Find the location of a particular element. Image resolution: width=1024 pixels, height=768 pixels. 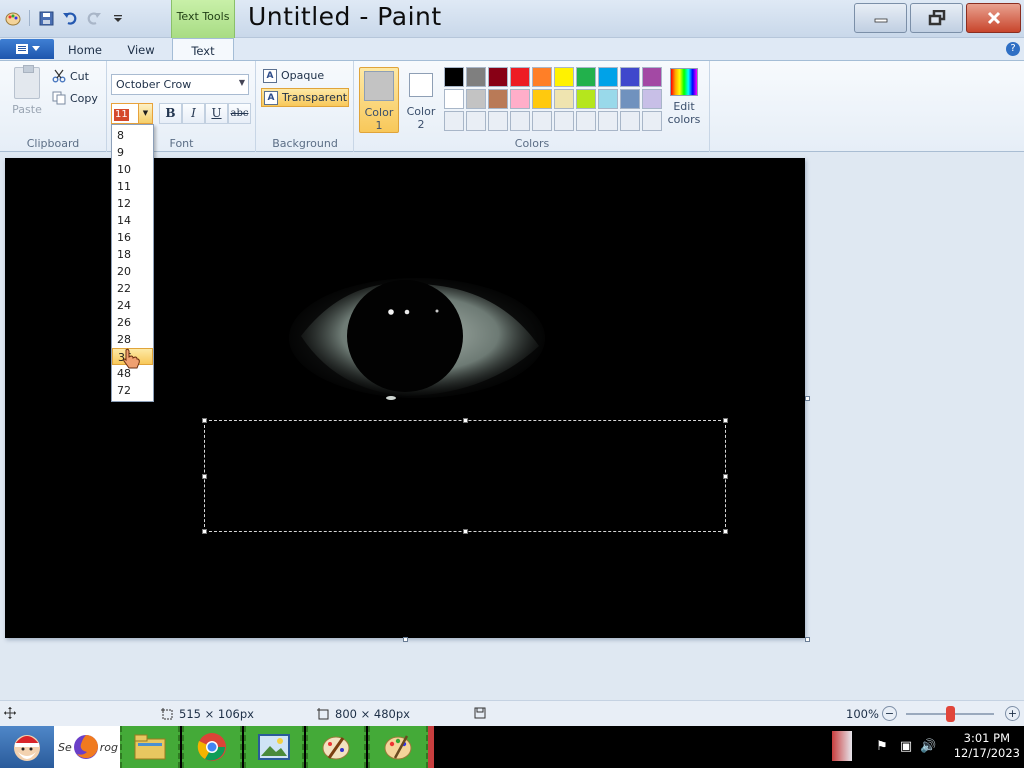

font-size-option: 72 is located at coordinates (132, 390).